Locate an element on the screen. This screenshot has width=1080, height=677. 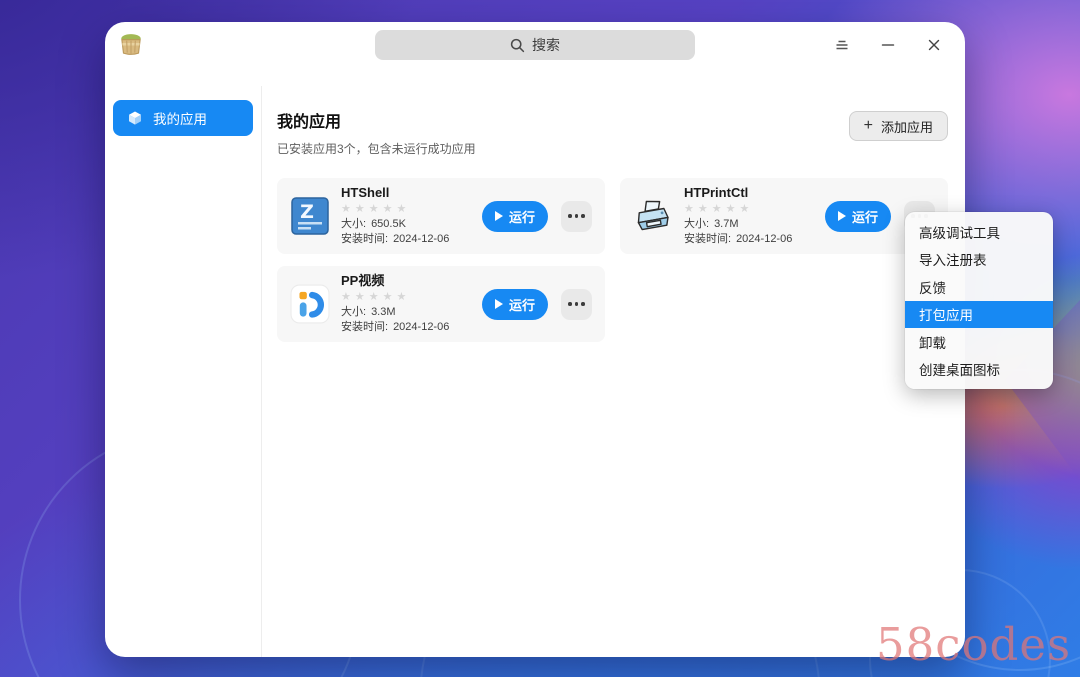
size-value: 650.5K is located at coordinates (388, 223).